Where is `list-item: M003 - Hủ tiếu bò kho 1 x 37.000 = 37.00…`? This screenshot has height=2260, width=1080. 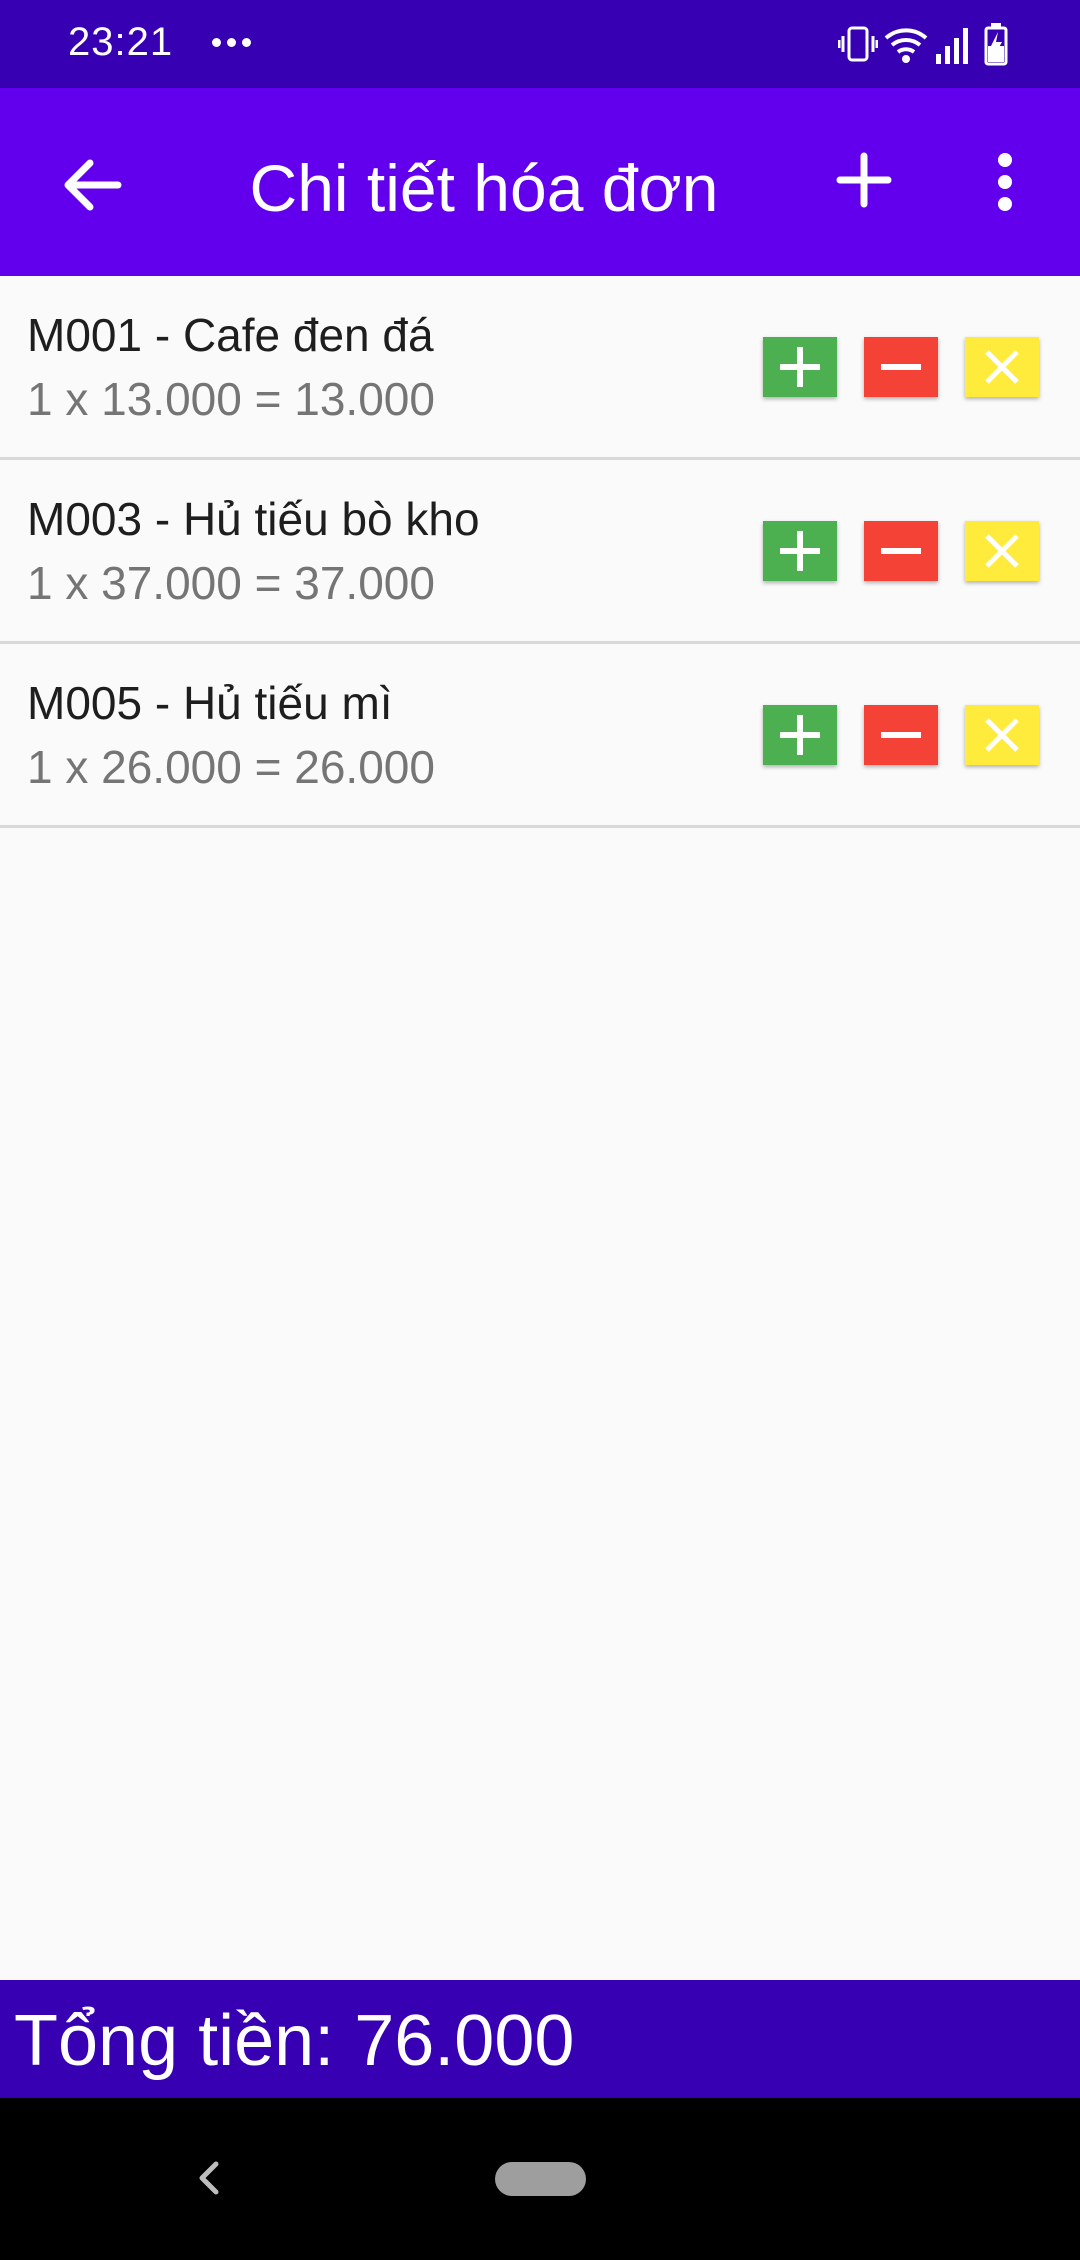 list-item: M003 - Hủ tiếu bò kho 1 x 37.000 = 37.00… is located at coordinates (540, 552).